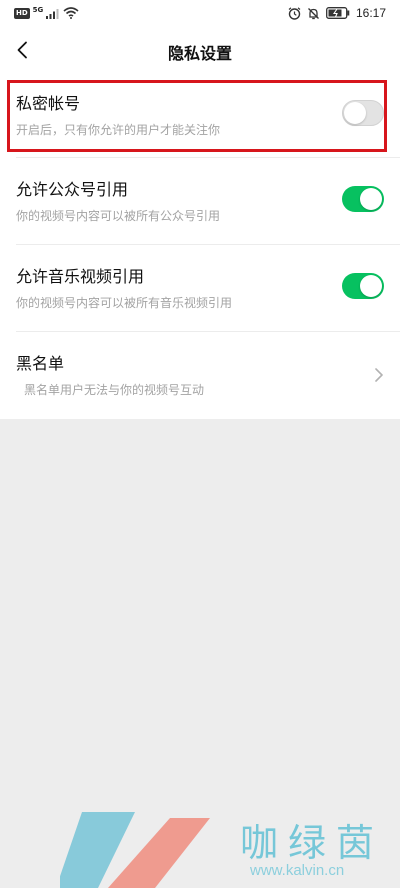  Describe the element at coordinates (294, 13) in the screenshot. I see `alarm-icon` at that location.